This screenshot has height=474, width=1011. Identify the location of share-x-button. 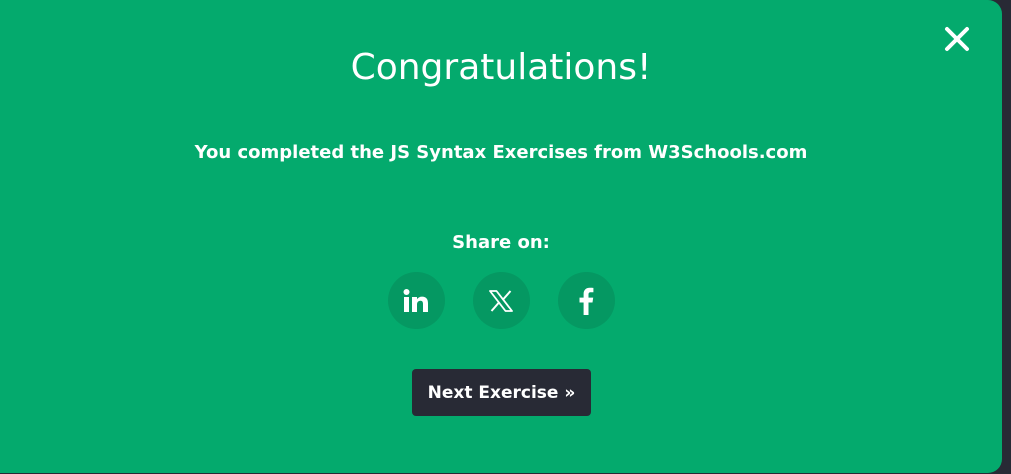
(501, 300).